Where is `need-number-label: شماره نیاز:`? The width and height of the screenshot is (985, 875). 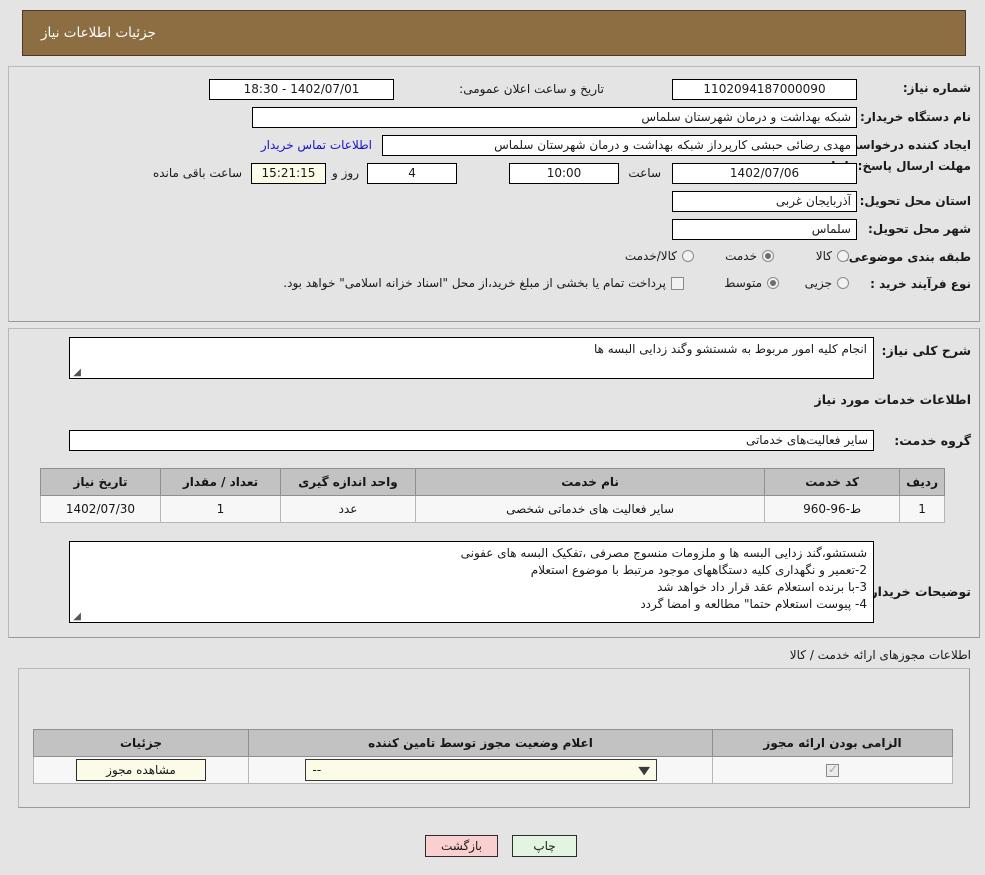
need-number-label: شماره نیاز: is located at coordinates (936, 88).